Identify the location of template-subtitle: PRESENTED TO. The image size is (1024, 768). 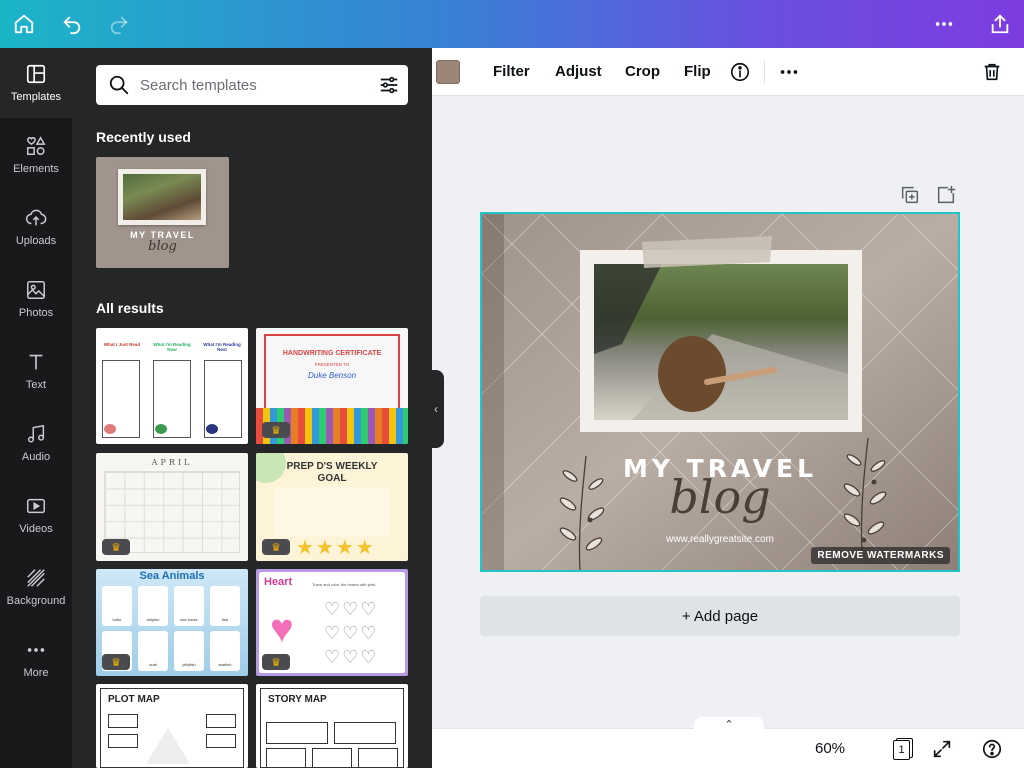
(332, 364).